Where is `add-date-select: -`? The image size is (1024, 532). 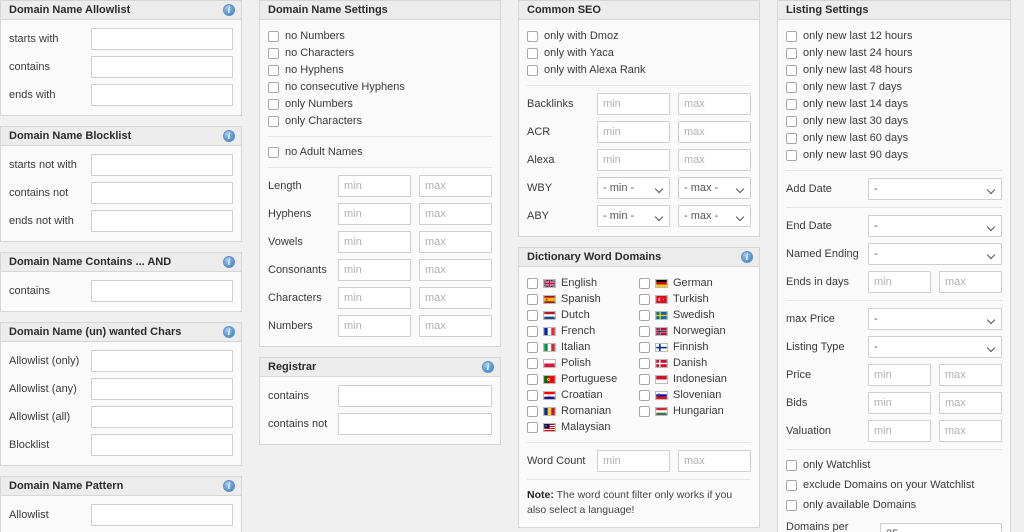 add-date-select: - is located at coordinates (935, 189).